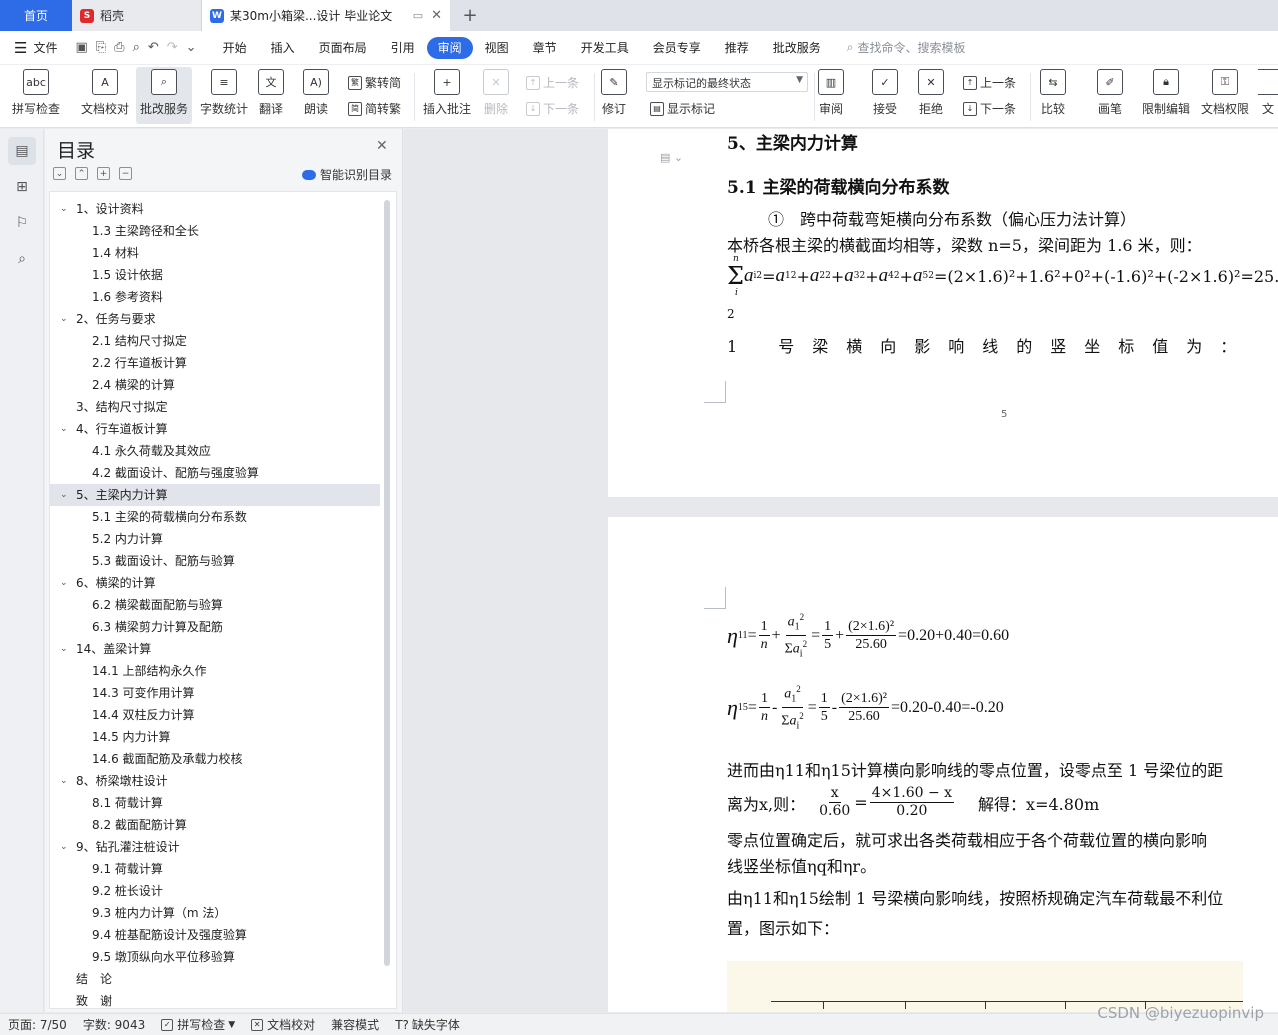  I want to click on collapse-all-icon: ⌃, so click(81, 173).